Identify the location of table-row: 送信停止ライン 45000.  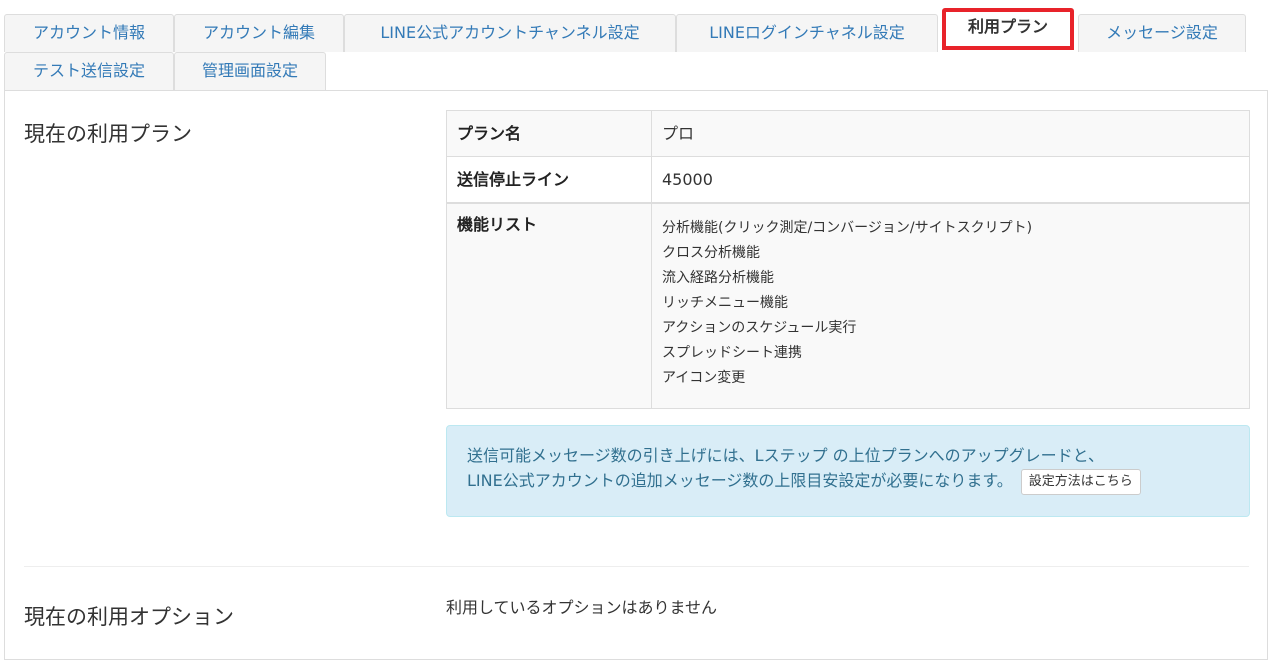
(848, 180).